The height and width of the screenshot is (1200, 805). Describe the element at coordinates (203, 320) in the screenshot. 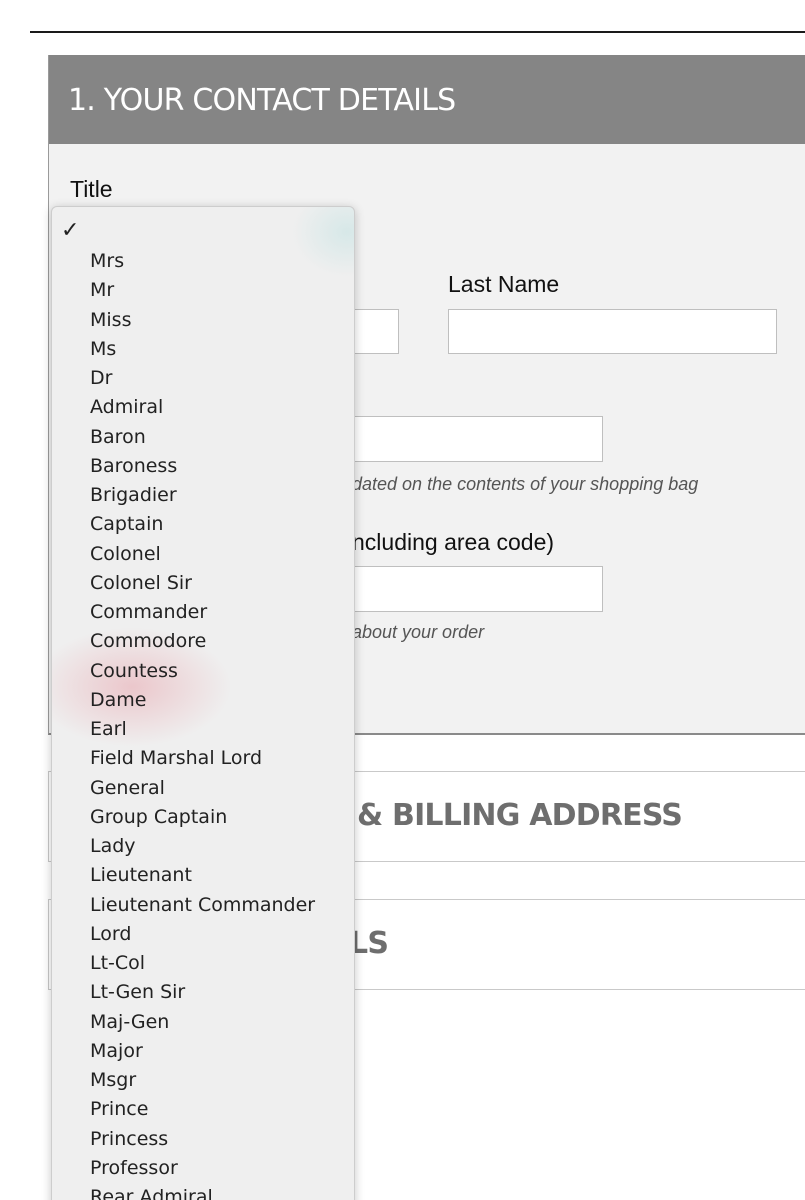

I see `title-option: Miss` at that location.